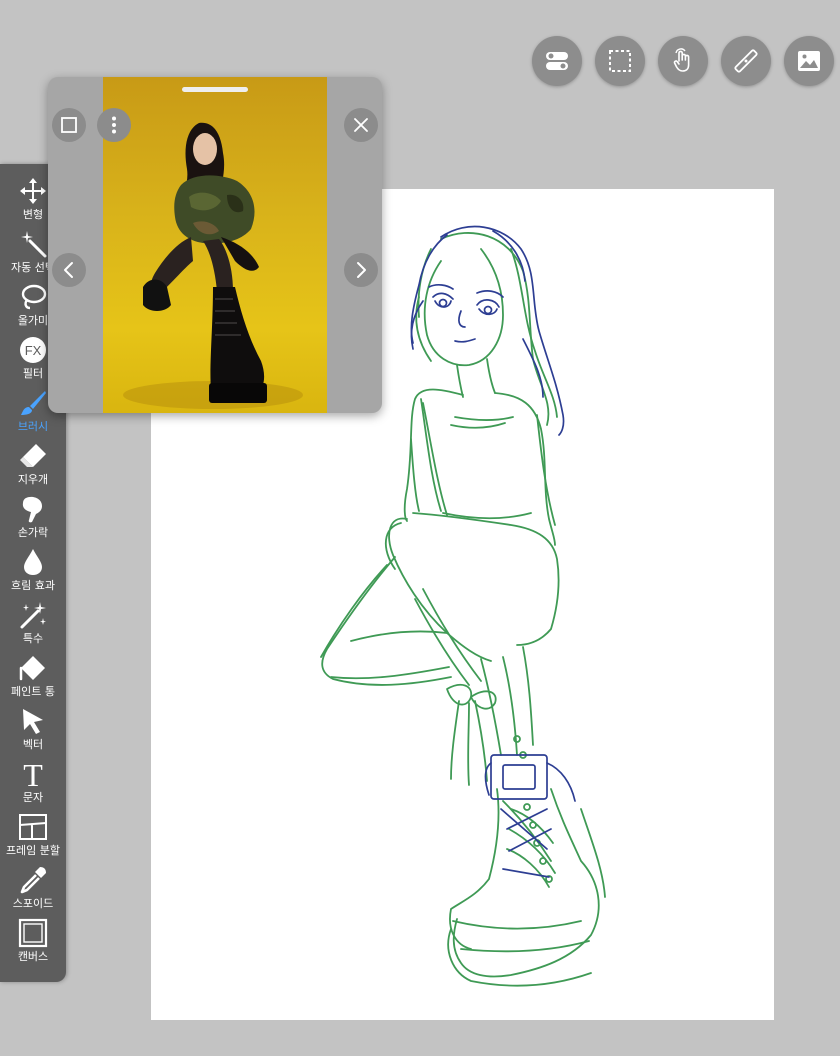 This screenshot has height=1056, width=840. Describe the element at coordinates (33, 638) in the screenshot. I see `tool-label: 특수` at that location.